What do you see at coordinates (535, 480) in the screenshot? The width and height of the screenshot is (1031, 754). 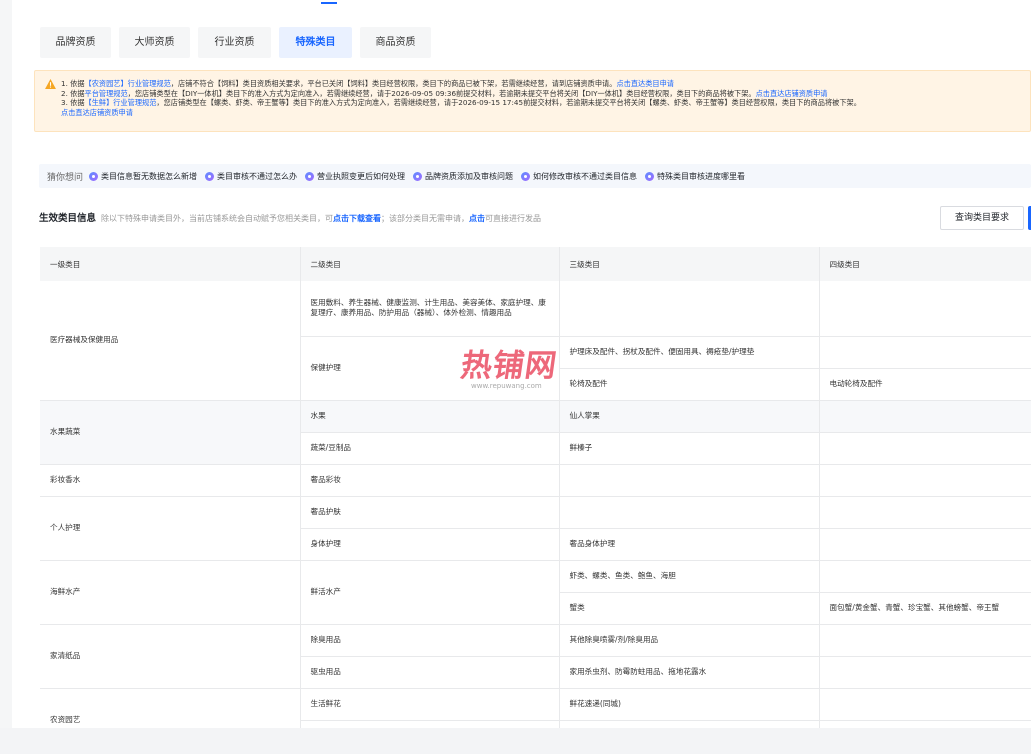 I see `table-row: 彩妆香水 奢品彩妆` at bounding box center [535, 480].